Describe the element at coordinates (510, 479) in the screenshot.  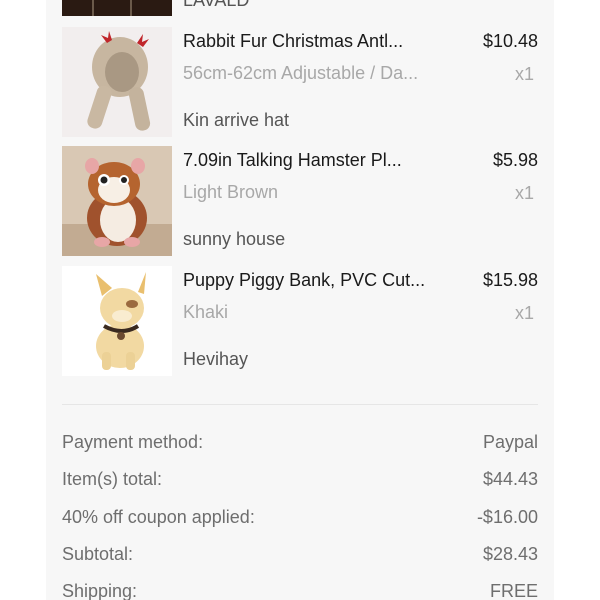
I see `summary-value: $44.43` at that location.